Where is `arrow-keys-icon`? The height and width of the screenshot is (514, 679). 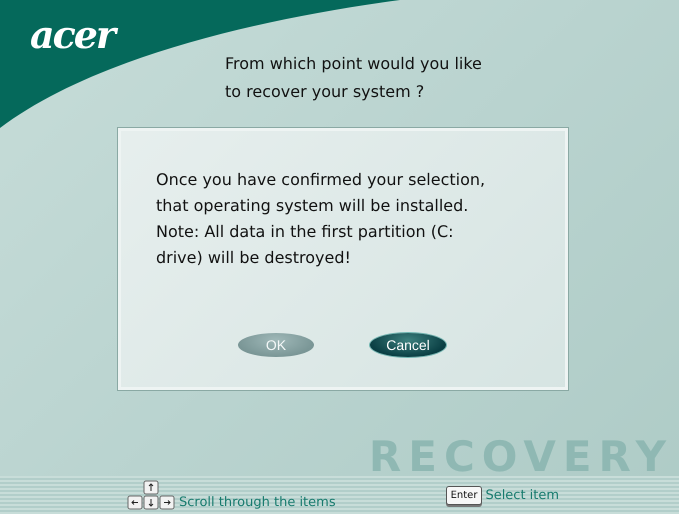 arrow-keys-icon is located at coordinates (151, 495).